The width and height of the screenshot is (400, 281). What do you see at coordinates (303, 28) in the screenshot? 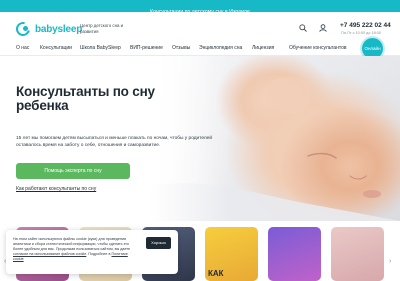
I see `search-icon` at bounding box center [303, 28].